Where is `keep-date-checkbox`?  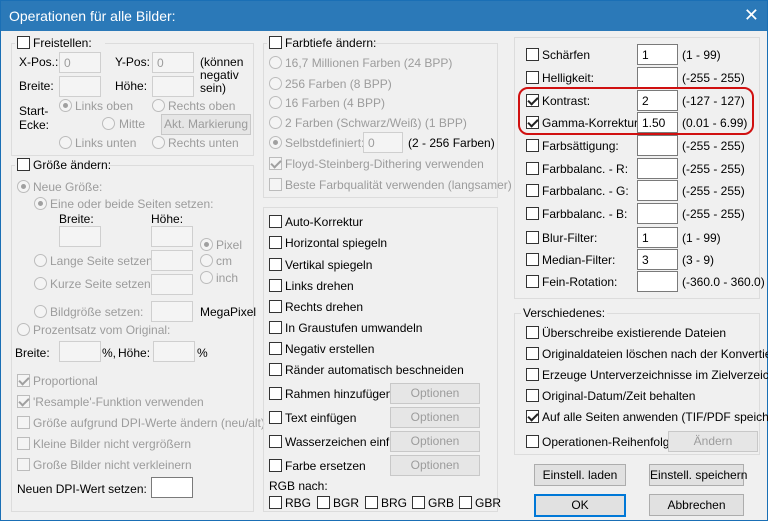
keep-date-checkbox is located at coordinates (532, 395).